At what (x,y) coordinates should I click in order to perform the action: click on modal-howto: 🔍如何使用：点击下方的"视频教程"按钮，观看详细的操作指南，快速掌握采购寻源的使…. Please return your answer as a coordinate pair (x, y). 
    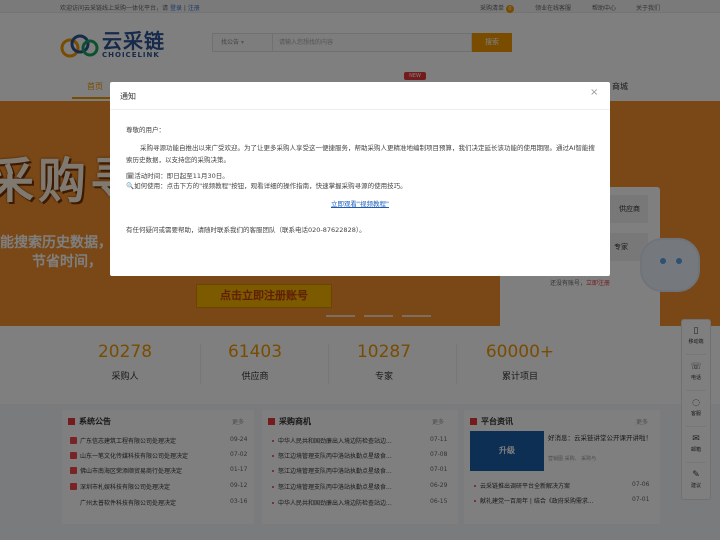
    Looking at the image, I should click on (266, 186).